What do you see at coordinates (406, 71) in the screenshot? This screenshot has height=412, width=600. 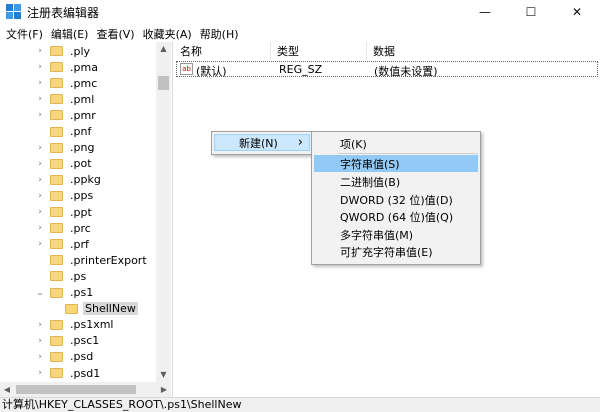 I see `value-data: (数值未设置)` at bounding box center [406, 71].